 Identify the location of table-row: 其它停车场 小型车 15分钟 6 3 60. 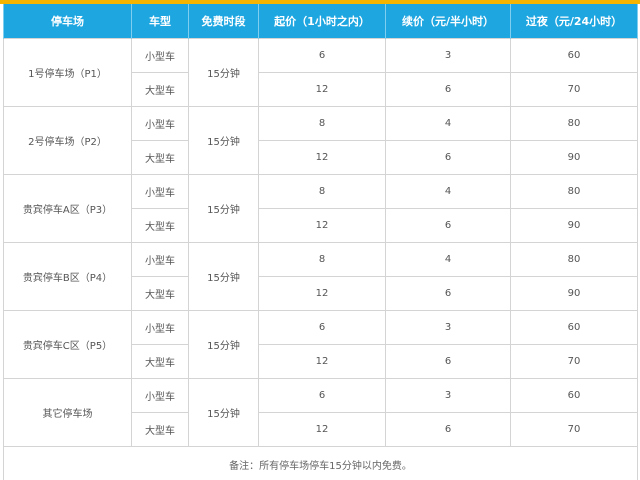
(320, 412).